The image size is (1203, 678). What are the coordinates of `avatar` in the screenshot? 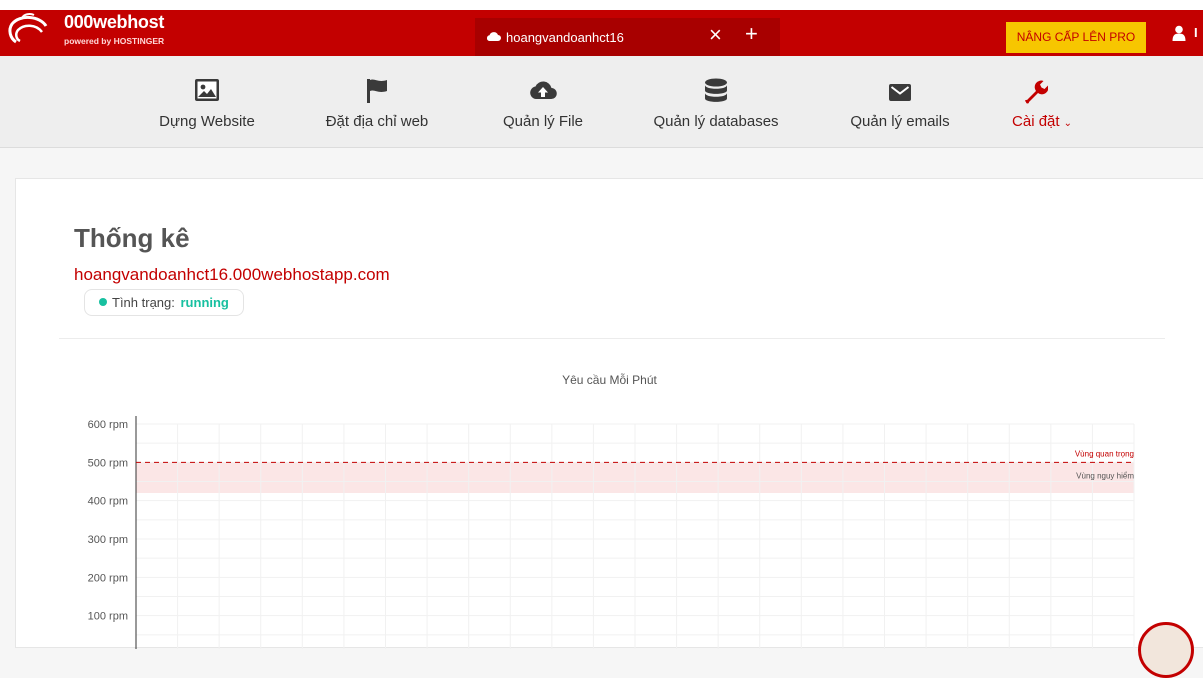 It's located at (1166, 650).